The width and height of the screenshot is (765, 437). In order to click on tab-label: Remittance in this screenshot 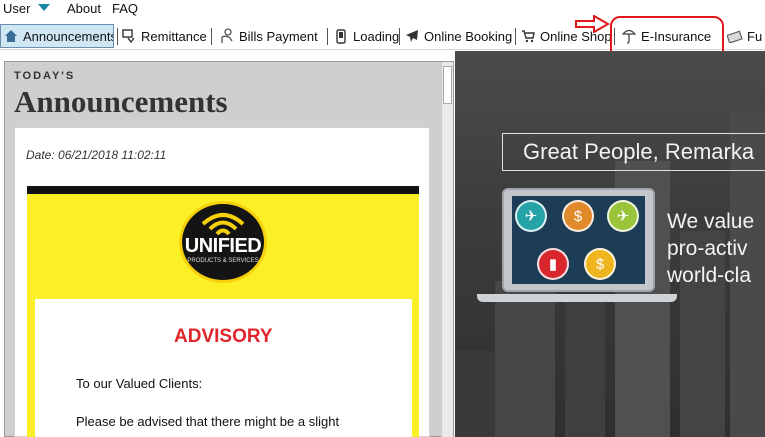, I will do `click(174, 36)`.